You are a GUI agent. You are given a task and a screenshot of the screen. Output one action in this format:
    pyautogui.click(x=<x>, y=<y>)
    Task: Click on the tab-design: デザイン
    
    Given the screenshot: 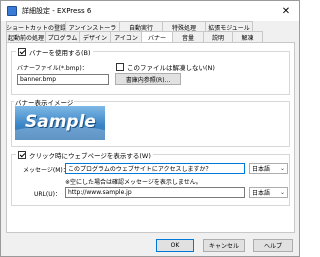 What is the action you would take?
    pyautogui.click(x=95, y=36)
    